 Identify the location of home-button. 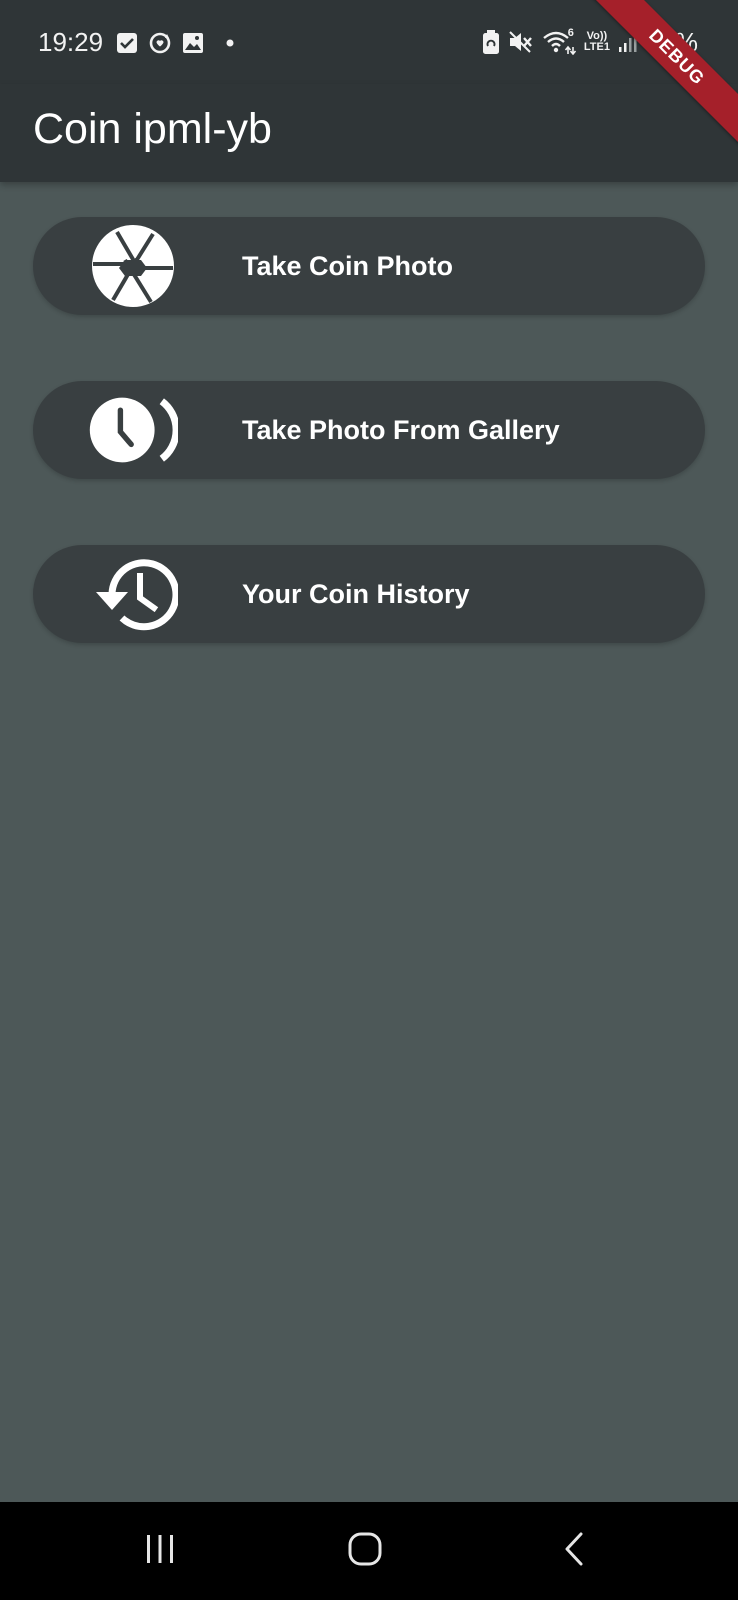
(365, 1551).